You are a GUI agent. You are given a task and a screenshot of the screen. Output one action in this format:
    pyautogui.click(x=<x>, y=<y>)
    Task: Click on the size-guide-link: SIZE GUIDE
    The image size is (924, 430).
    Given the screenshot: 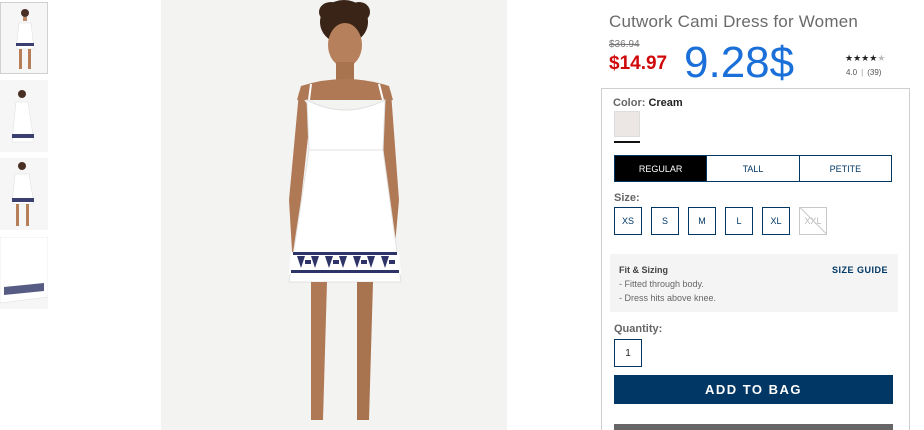 What is the action you would take?
    pyautogui.click(x=860, y=270)
    